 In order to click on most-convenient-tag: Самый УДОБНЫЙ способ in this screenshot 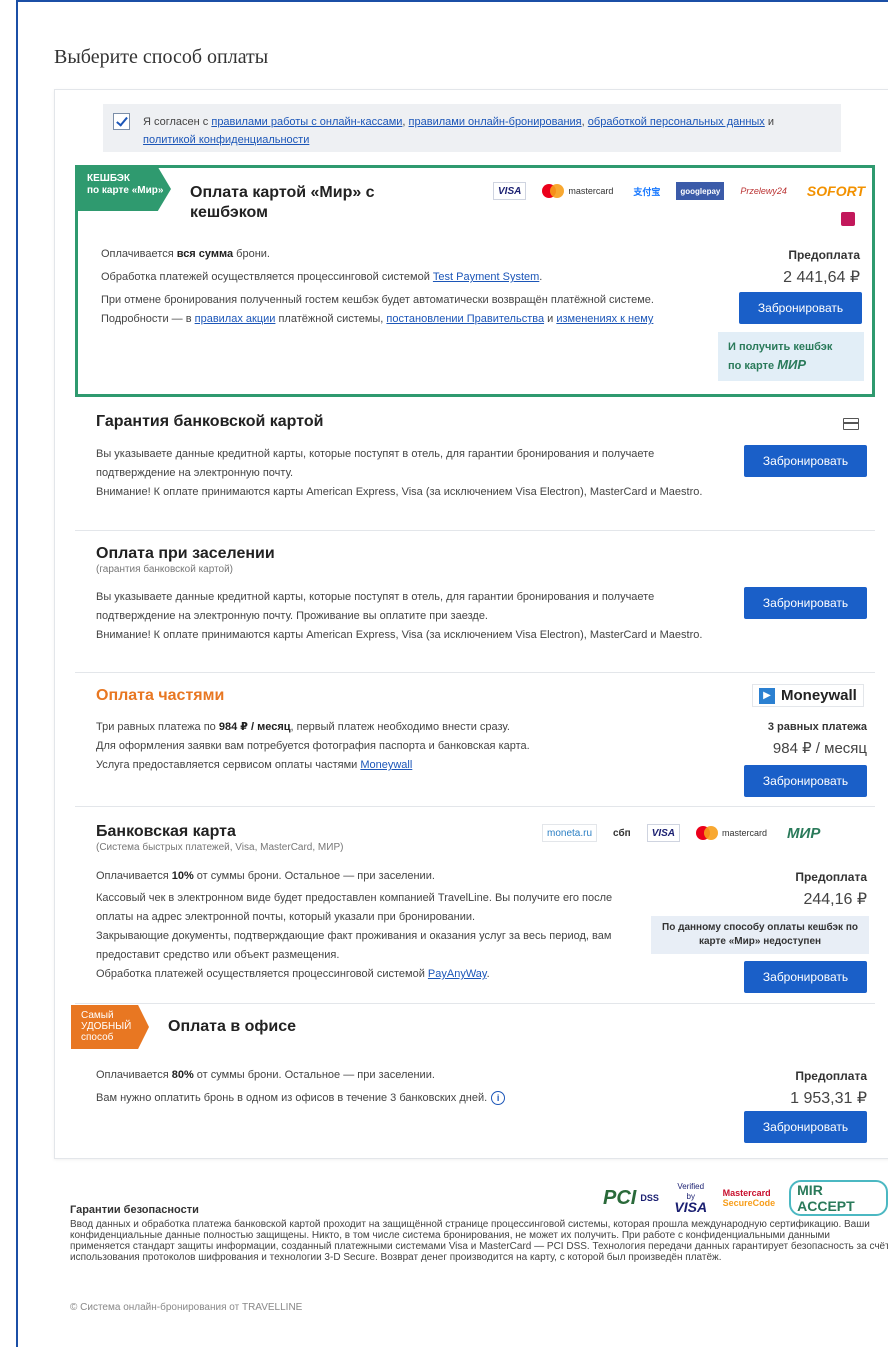, I will do `click(110, 1027)`.